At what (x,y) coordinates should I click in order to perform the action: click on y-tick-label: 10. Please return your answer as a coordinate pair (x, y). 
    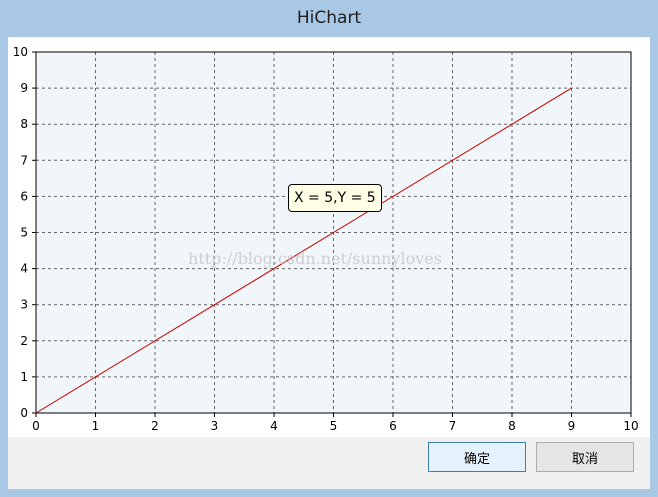
    Looking at the image, I should click on (20, 52).